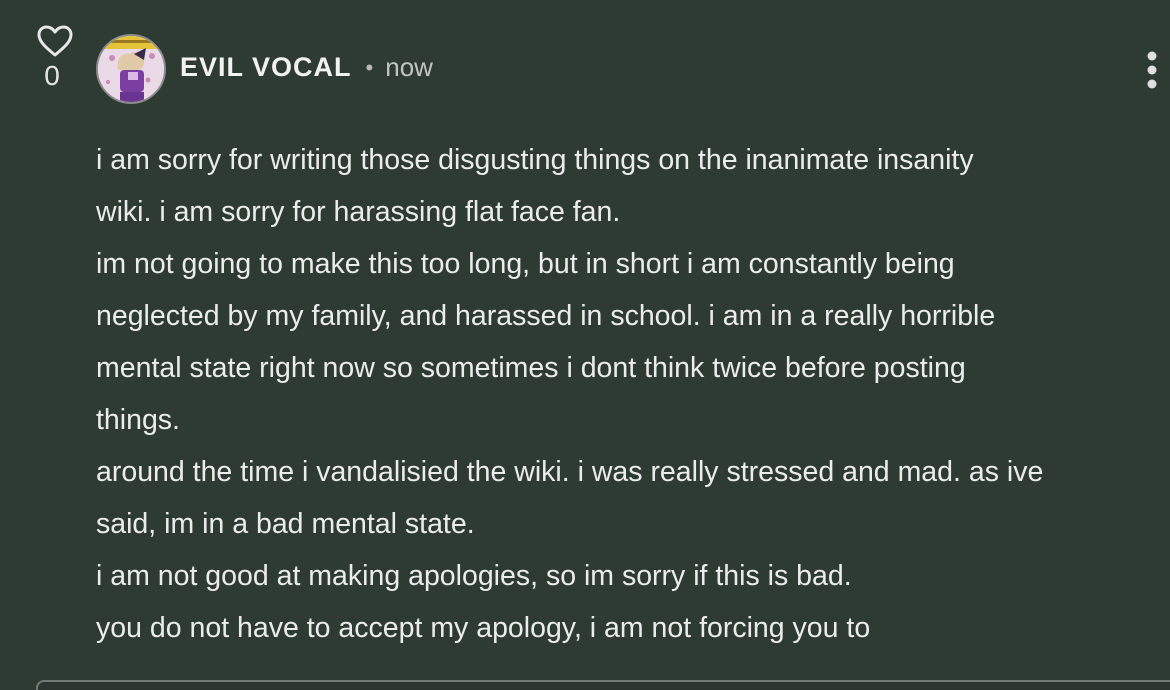 This screenshot has height=690, width=1170. Describe the element at coordinates (138, 420) in the screenshot. I see `comment-line: things.` at that location.